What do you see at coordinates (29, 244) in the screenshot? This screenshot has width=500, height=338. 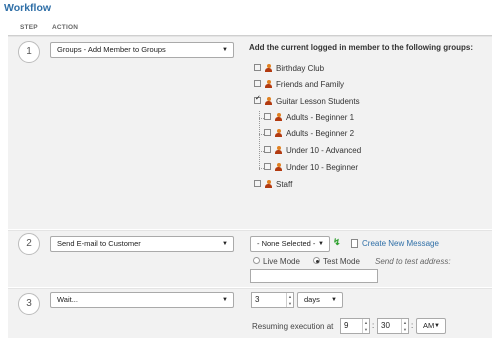 I see `step-number: 2` at bounding box center [29, 244].